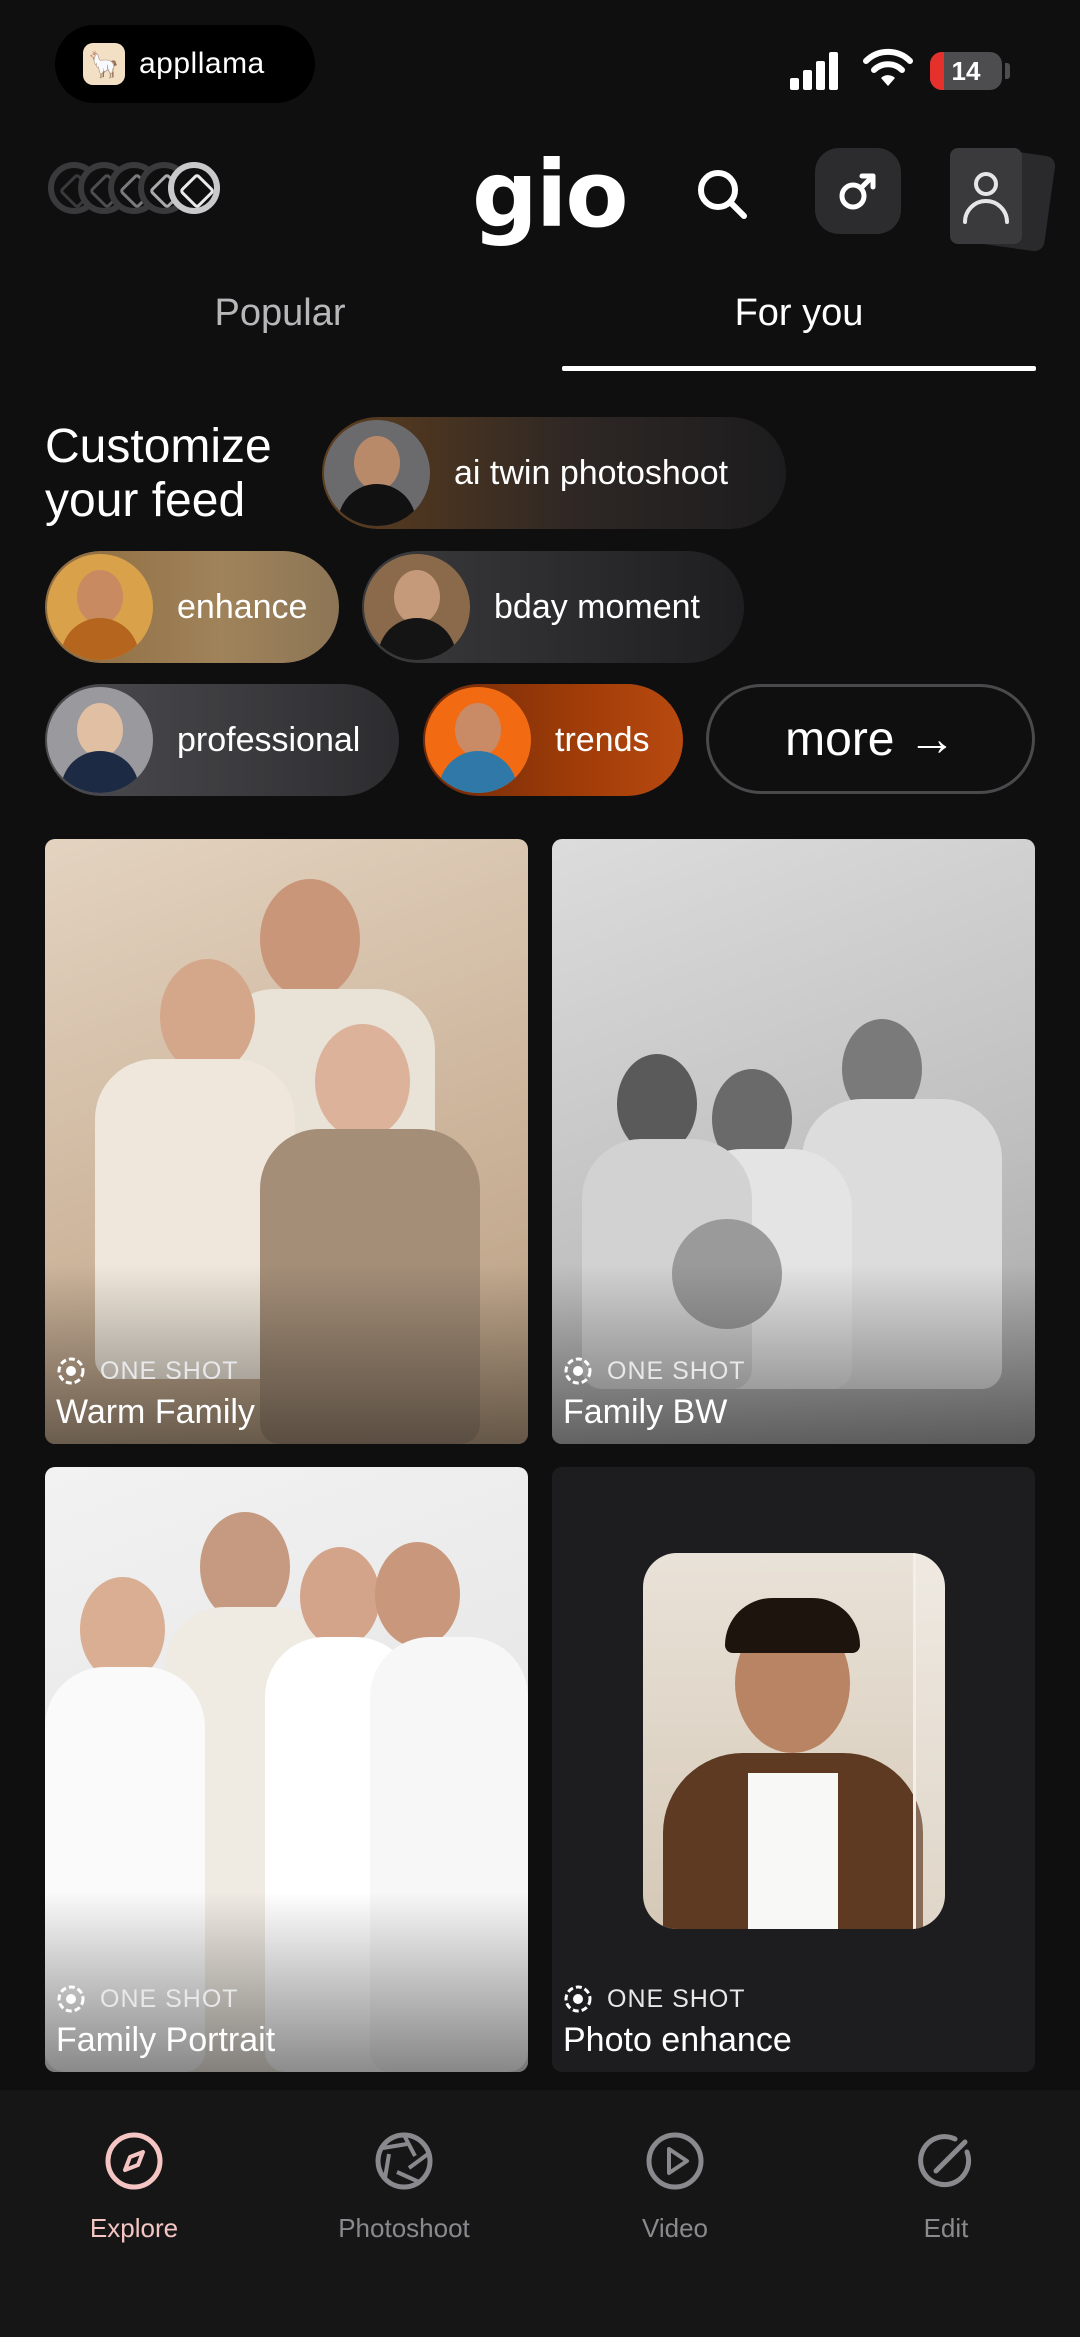 The image size is (1080, 2337). I want to click on gender-filter-button, so click(858, 191).